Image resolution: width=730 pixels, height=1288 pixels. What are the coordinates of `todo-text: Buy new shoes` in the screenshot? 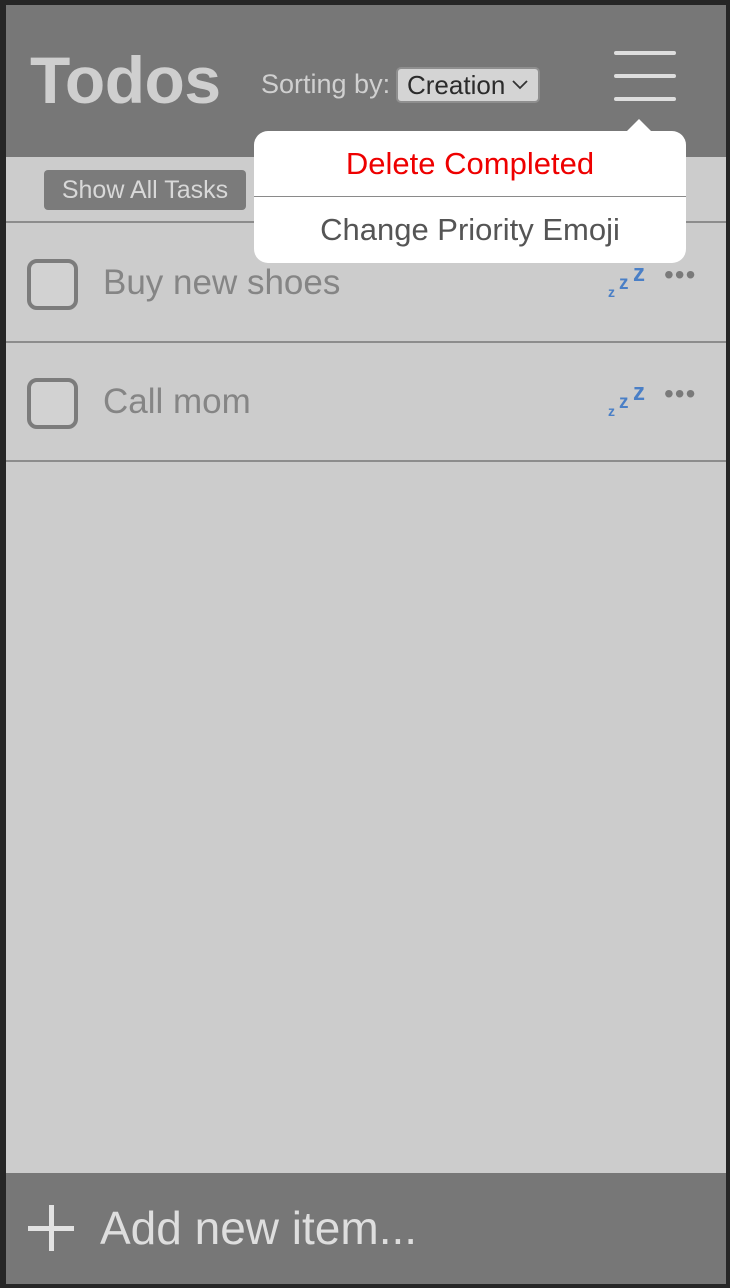 It's located at (221, 282).